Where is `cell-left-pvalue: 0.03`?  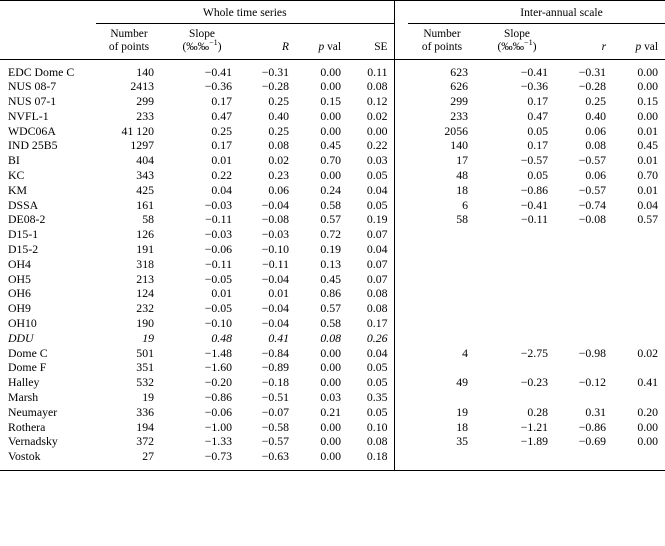
cell-left-pvalue: 0.03 is located at coordinates (330, 397).